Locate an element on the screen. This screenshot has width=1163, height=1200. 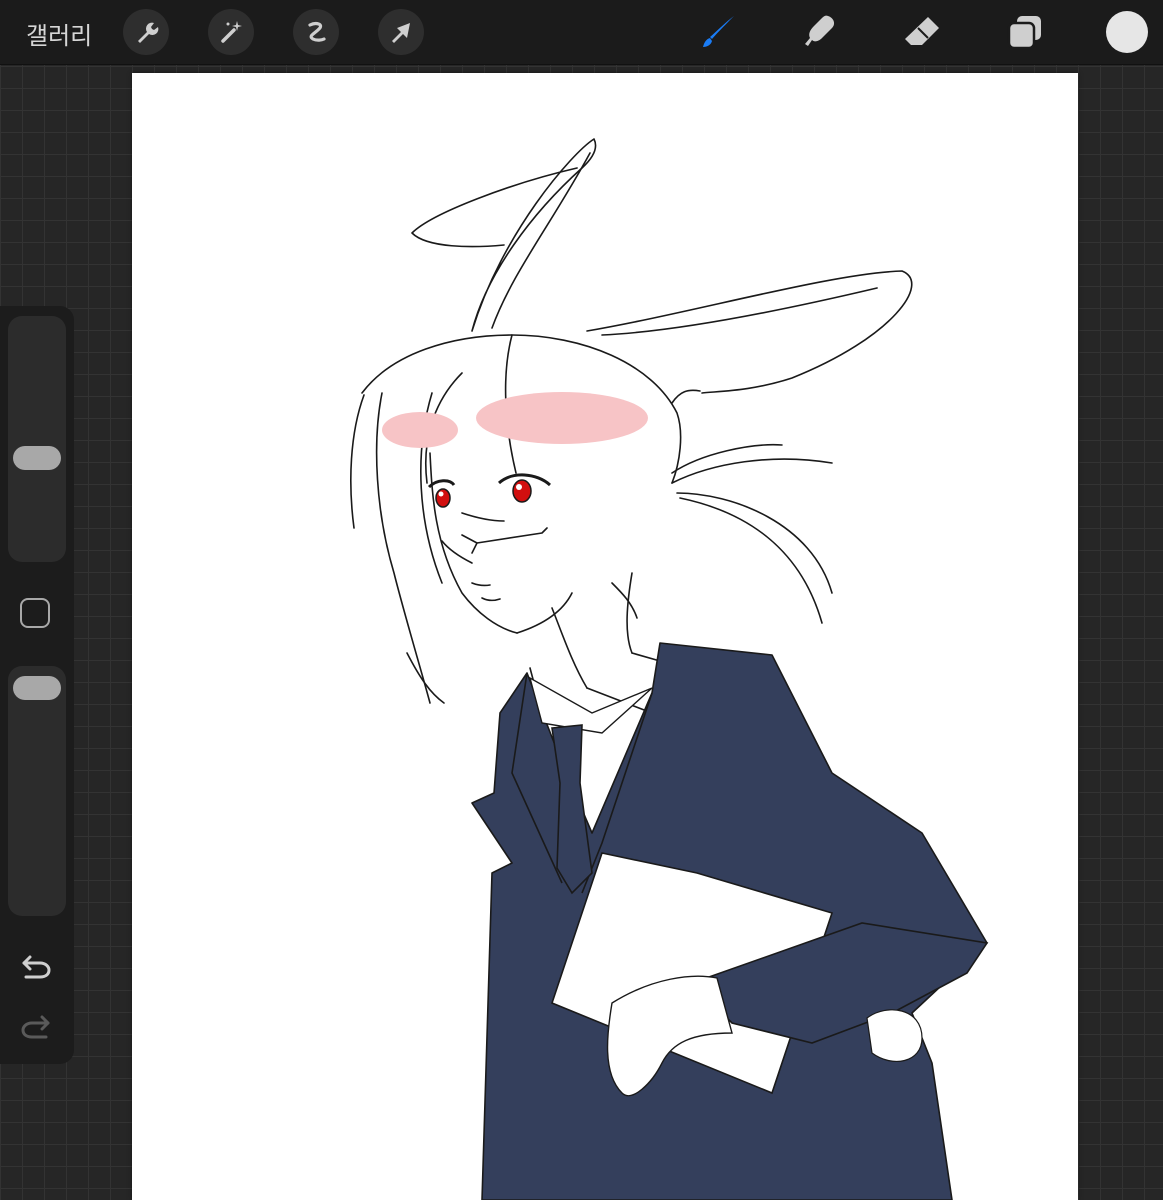
undo-icon is located at coordinates (36, 967).